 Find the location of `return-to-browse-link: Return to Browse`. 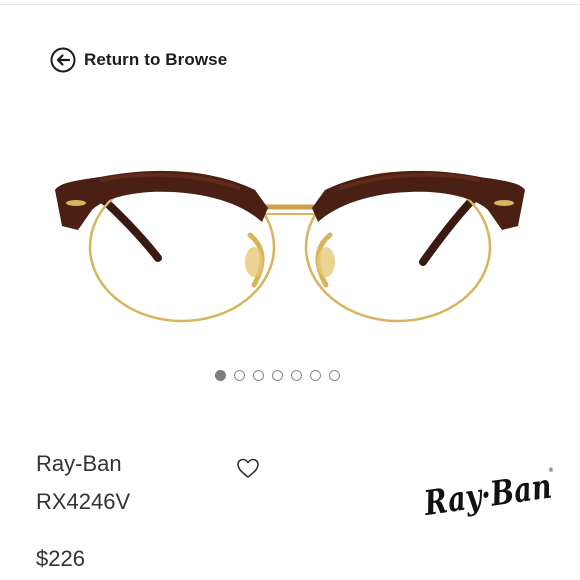

return-to-browse-link: Return to Browse is located at coordinates (138, 60).